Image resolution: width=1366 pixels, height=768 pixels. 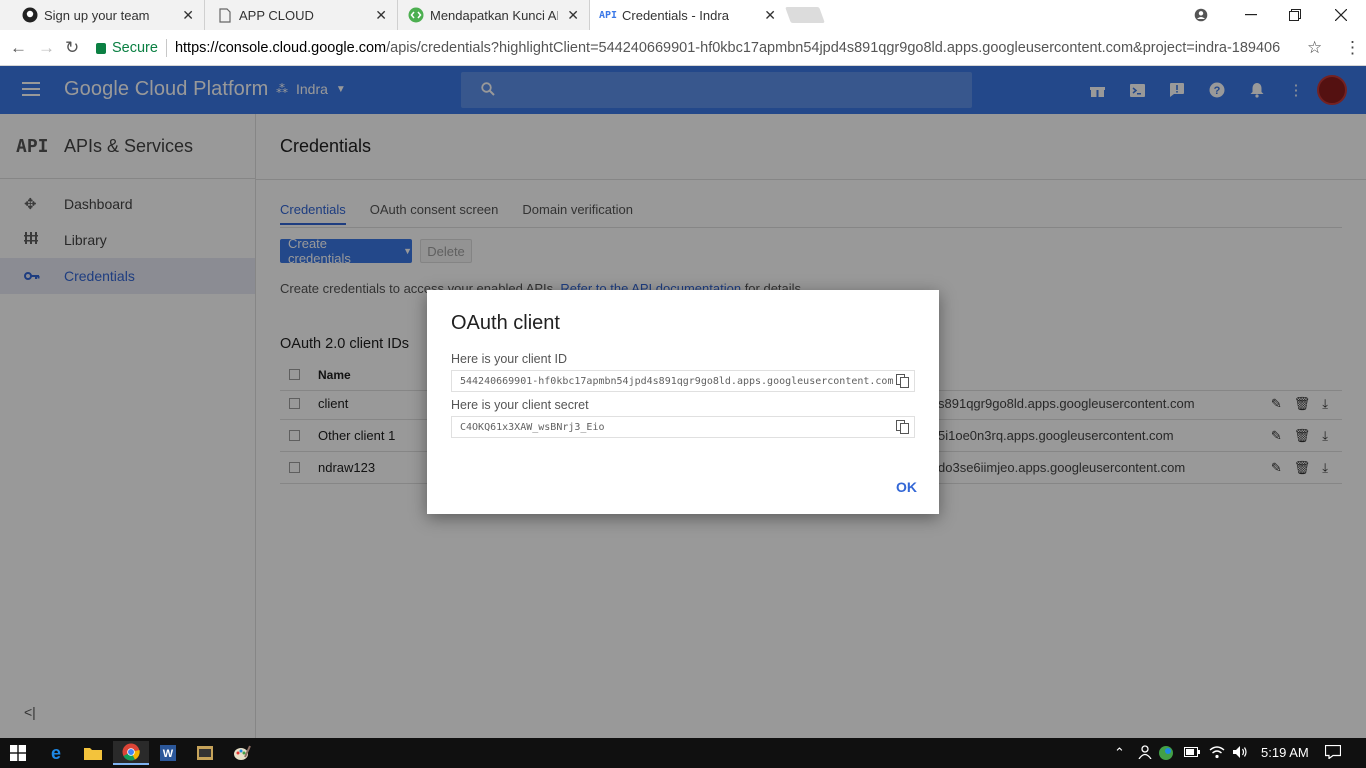 I want to click on browser-tab: APP CLOUD ✕, so click(x=301, y=15).